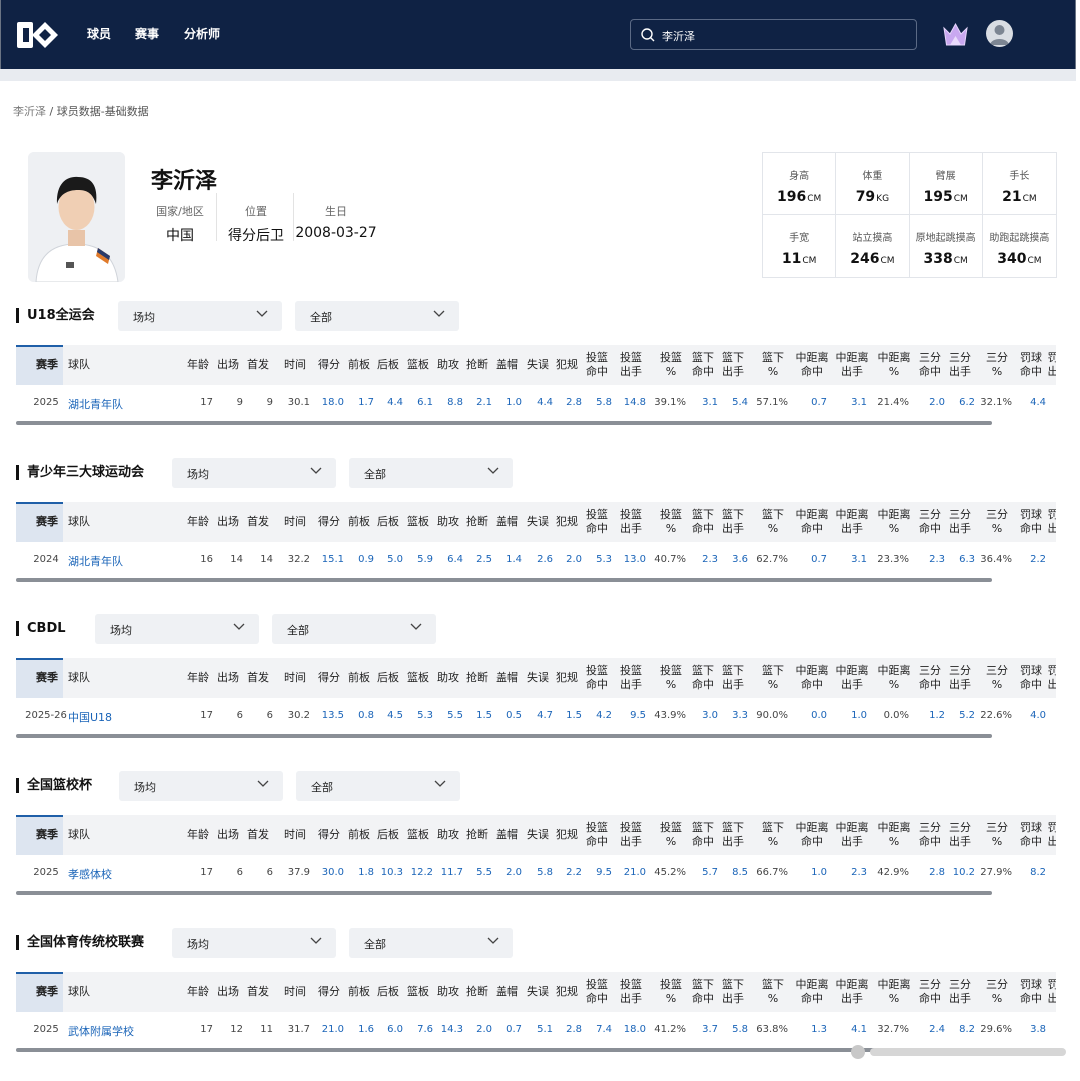 This screenshot has height=1081, width=1080. I want to click on stat-cell: 3.3, so click(728, 715).